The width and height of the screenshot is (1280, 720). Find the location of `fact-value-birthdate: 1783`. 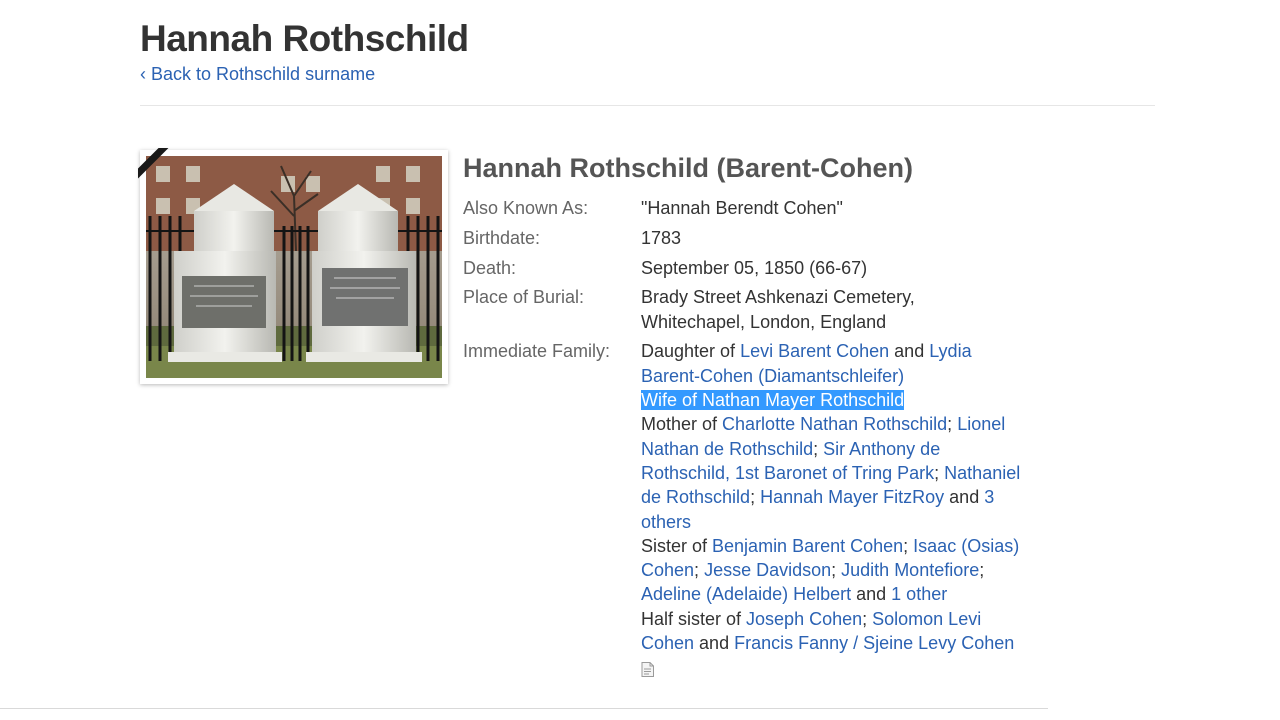

fact-value-birthdate: 1783 is located at coordinates (661, 237).